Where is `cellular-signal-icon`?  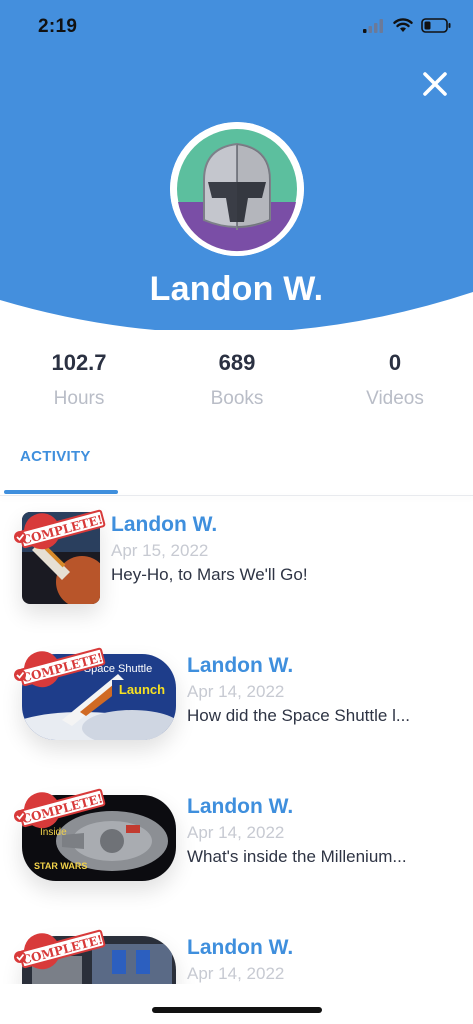
cellular-signal-icon is located at coordinates (373, 25).